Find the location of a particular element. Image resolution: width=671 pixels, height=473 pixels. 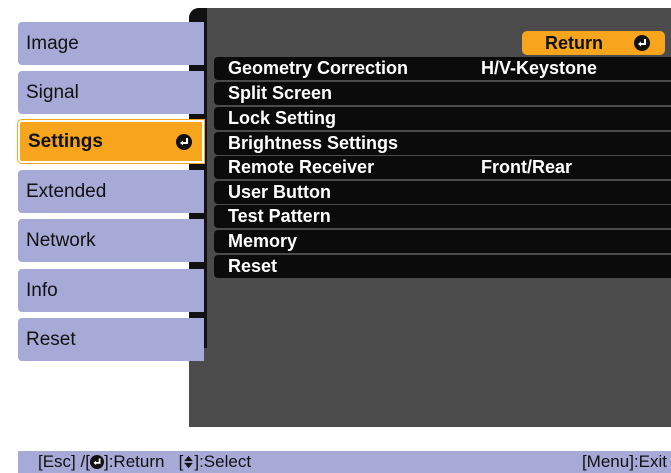

sidebar-item-label: Reset is located at coordinates (51, 339).